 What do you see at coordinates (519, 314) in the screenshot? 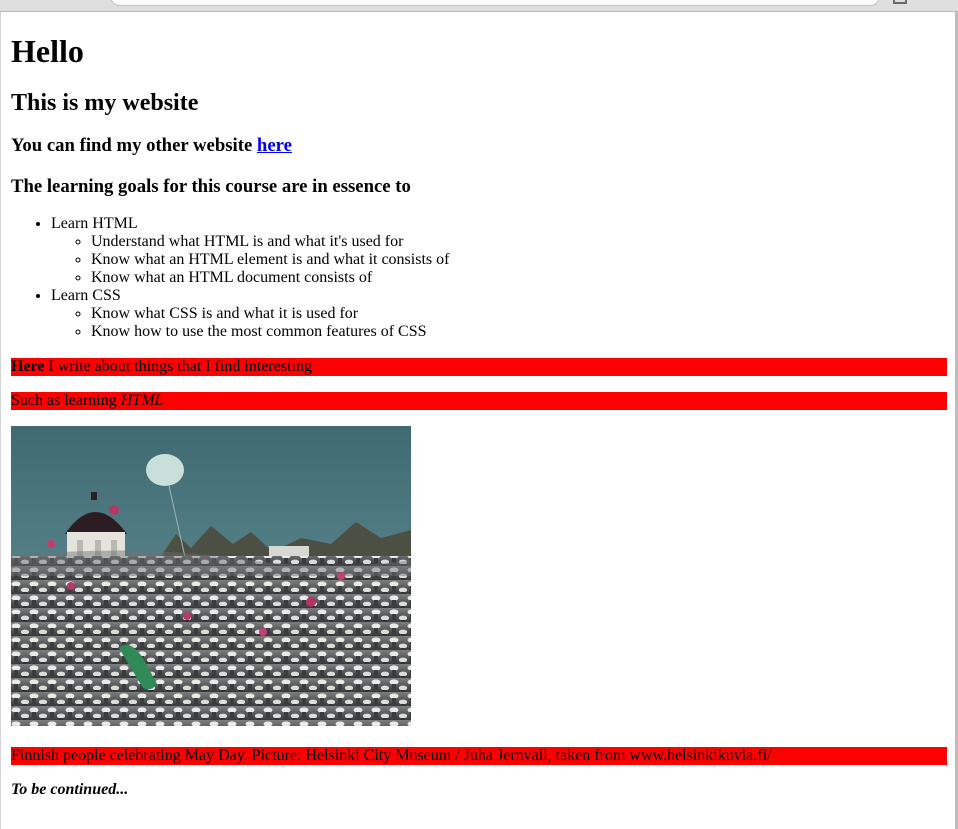
I see `goal-subitem: Know what CSS is and what it is used for` at bounding box center [519, 314].